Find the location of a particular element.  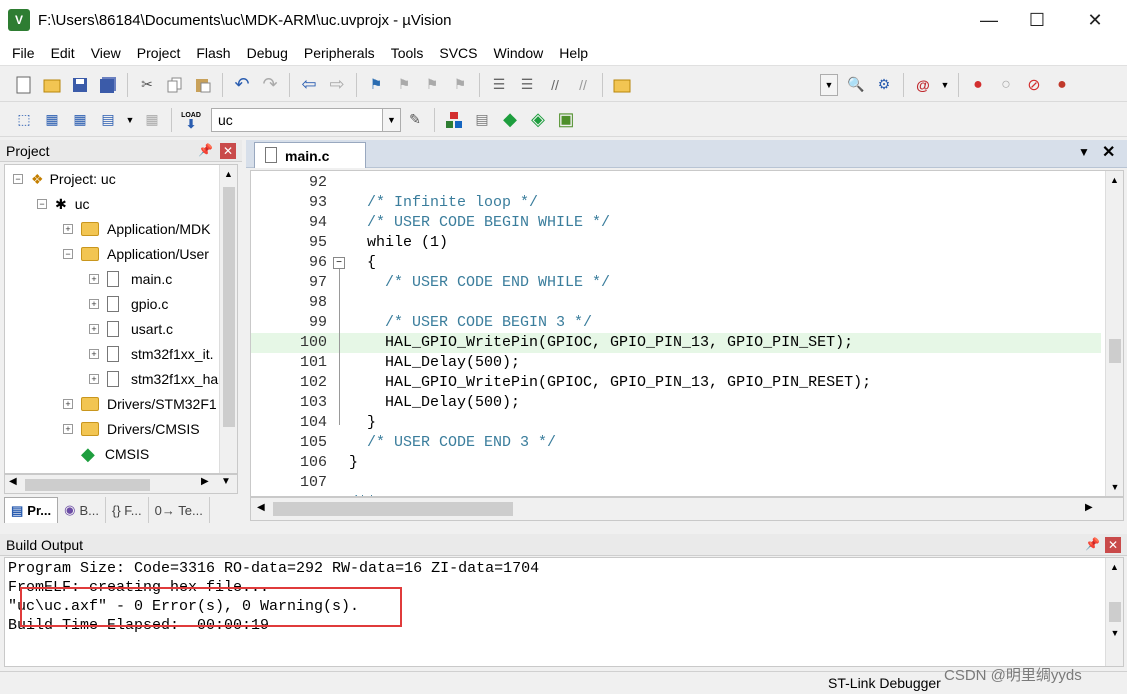

indent-icon: ☰ is located at coordinates (499, 85).